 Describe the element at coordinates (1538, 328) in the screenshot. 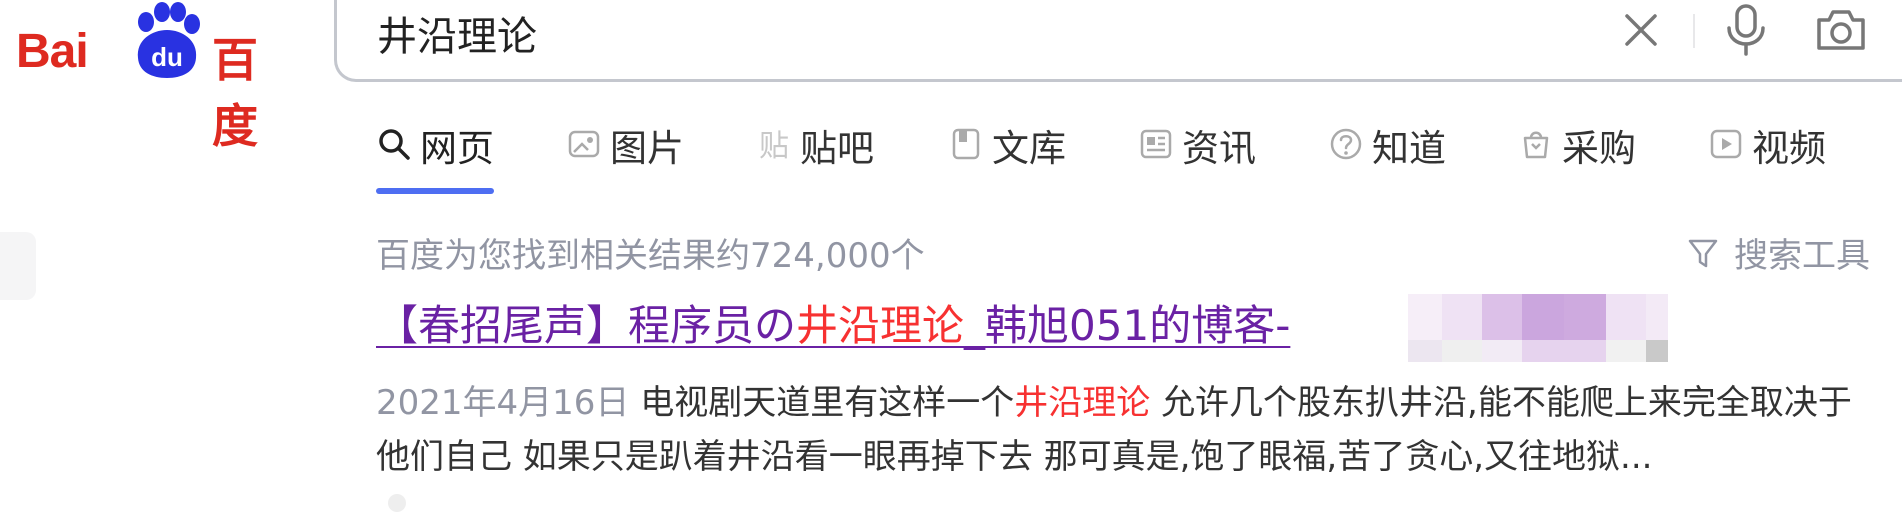

I see `blurred-title-area` at that location.